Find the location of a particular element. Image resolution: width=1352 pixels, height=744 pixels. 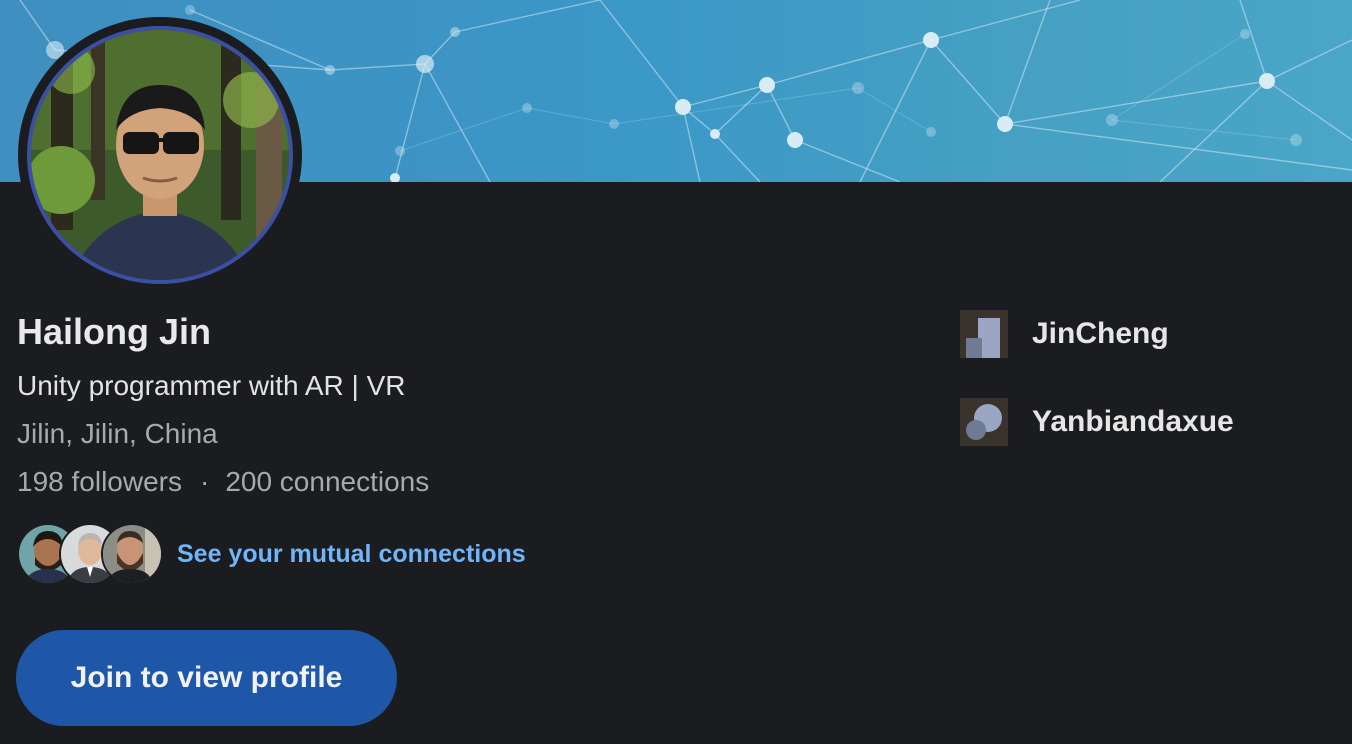

school-logo-icon is located at coordinates (984, 422).